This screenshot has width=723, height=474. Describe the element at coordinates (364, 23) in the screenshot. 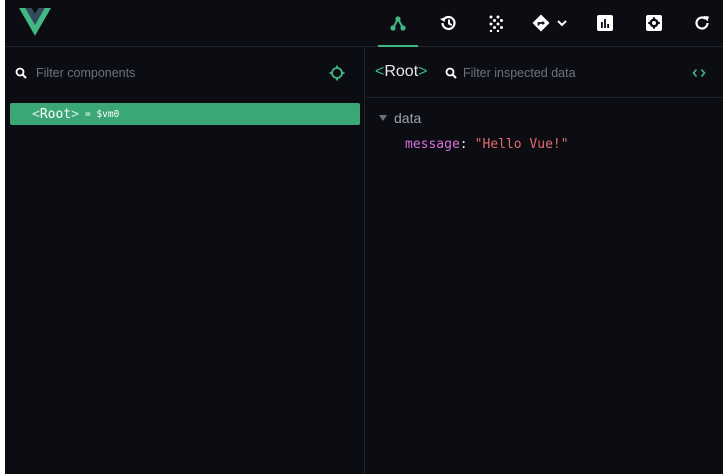

I see `toolbar` at that location.